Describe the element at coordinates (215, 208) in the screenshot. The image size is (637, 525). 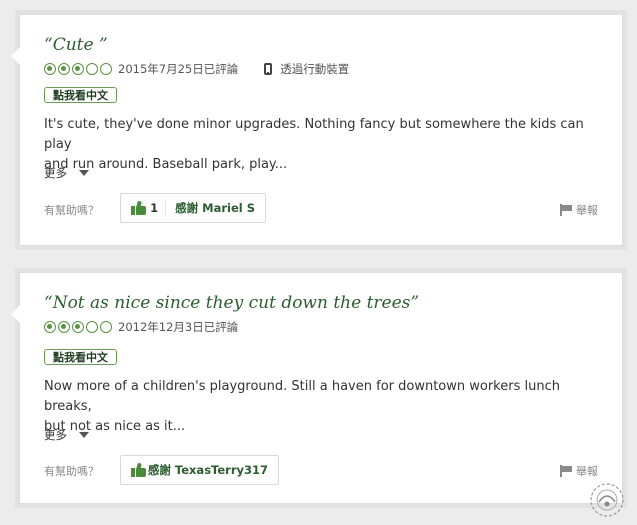
I see `thanks-label: 感謝 Mariel S` at that location.